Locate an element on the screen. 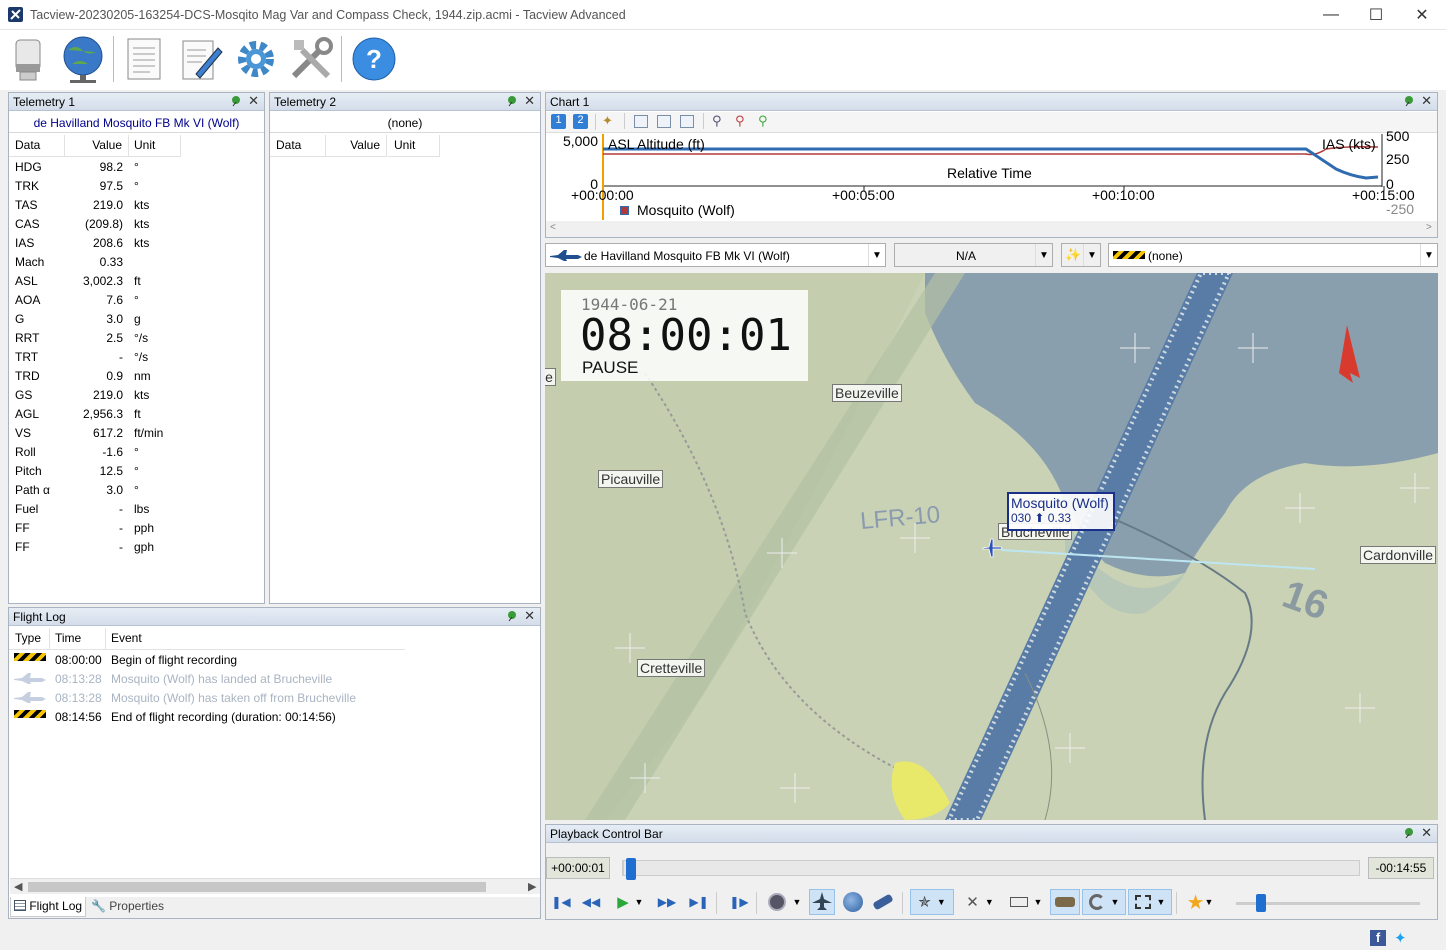 This screenshot has height=950, width=1446. telemetry-row: Roll -1.6 ° is located at coordinates (134, 452).